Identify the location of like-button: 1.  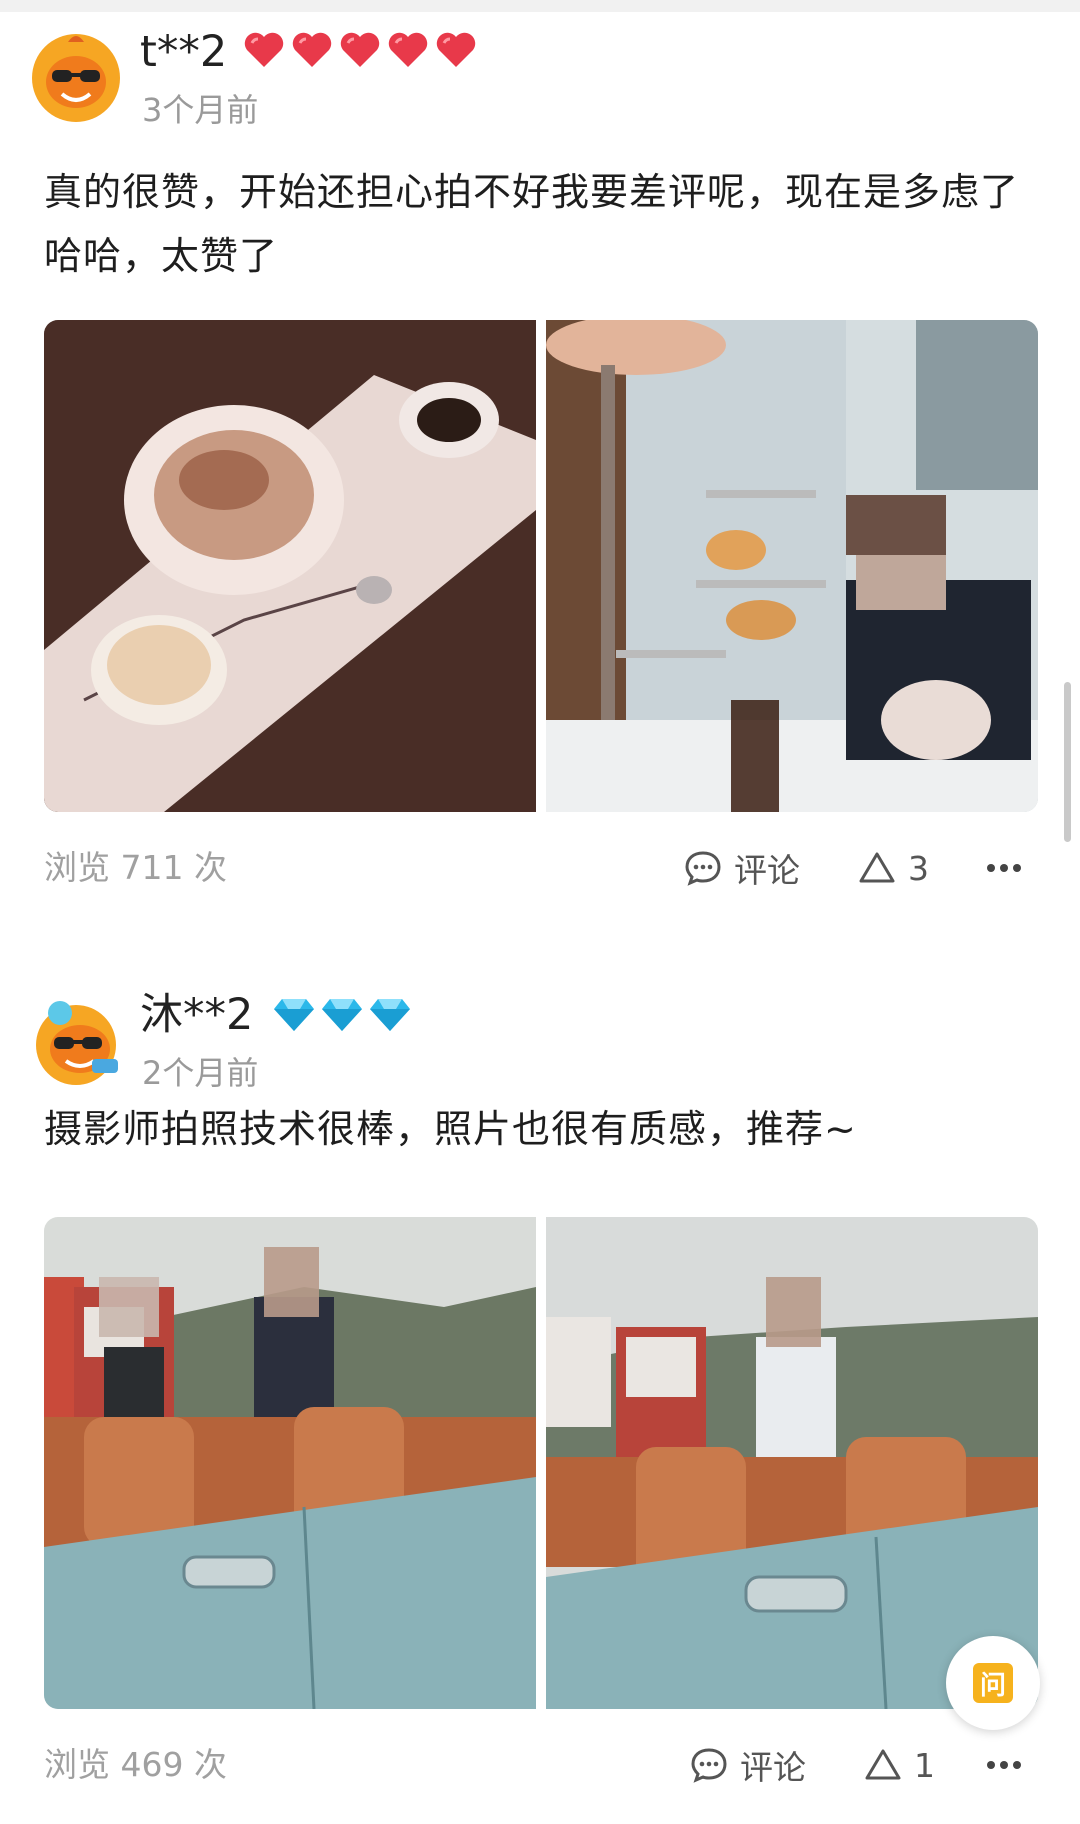
(899, 1765).